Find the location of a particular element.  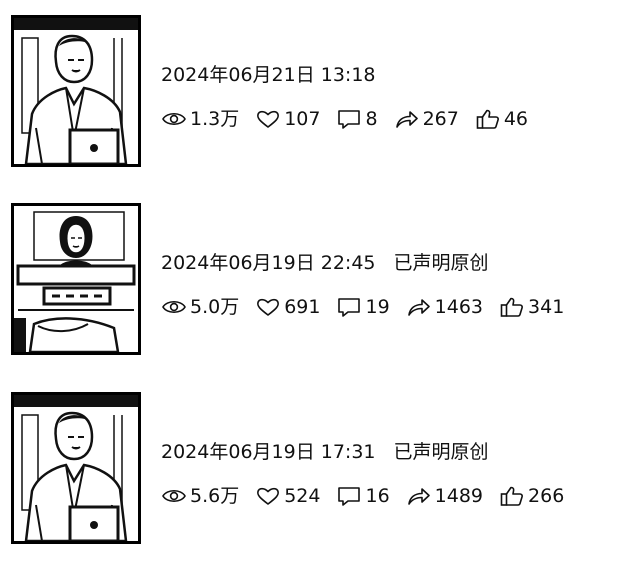

post-meta: 2024年06月21日 13:18 is located at coordinates (268, 75).